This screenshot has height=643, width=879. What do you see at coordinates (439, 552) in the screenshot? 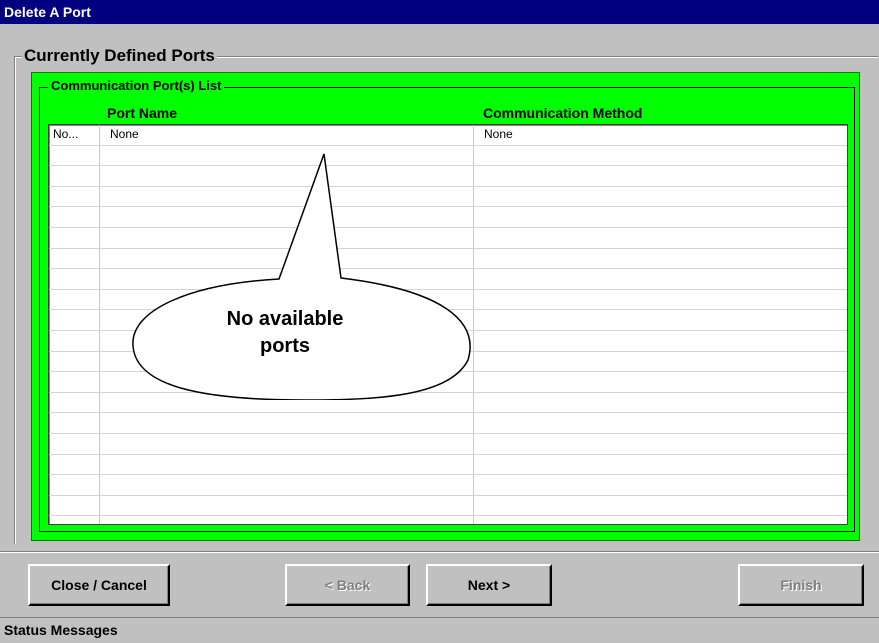
I see `divider` at bounding box center [439, 552].